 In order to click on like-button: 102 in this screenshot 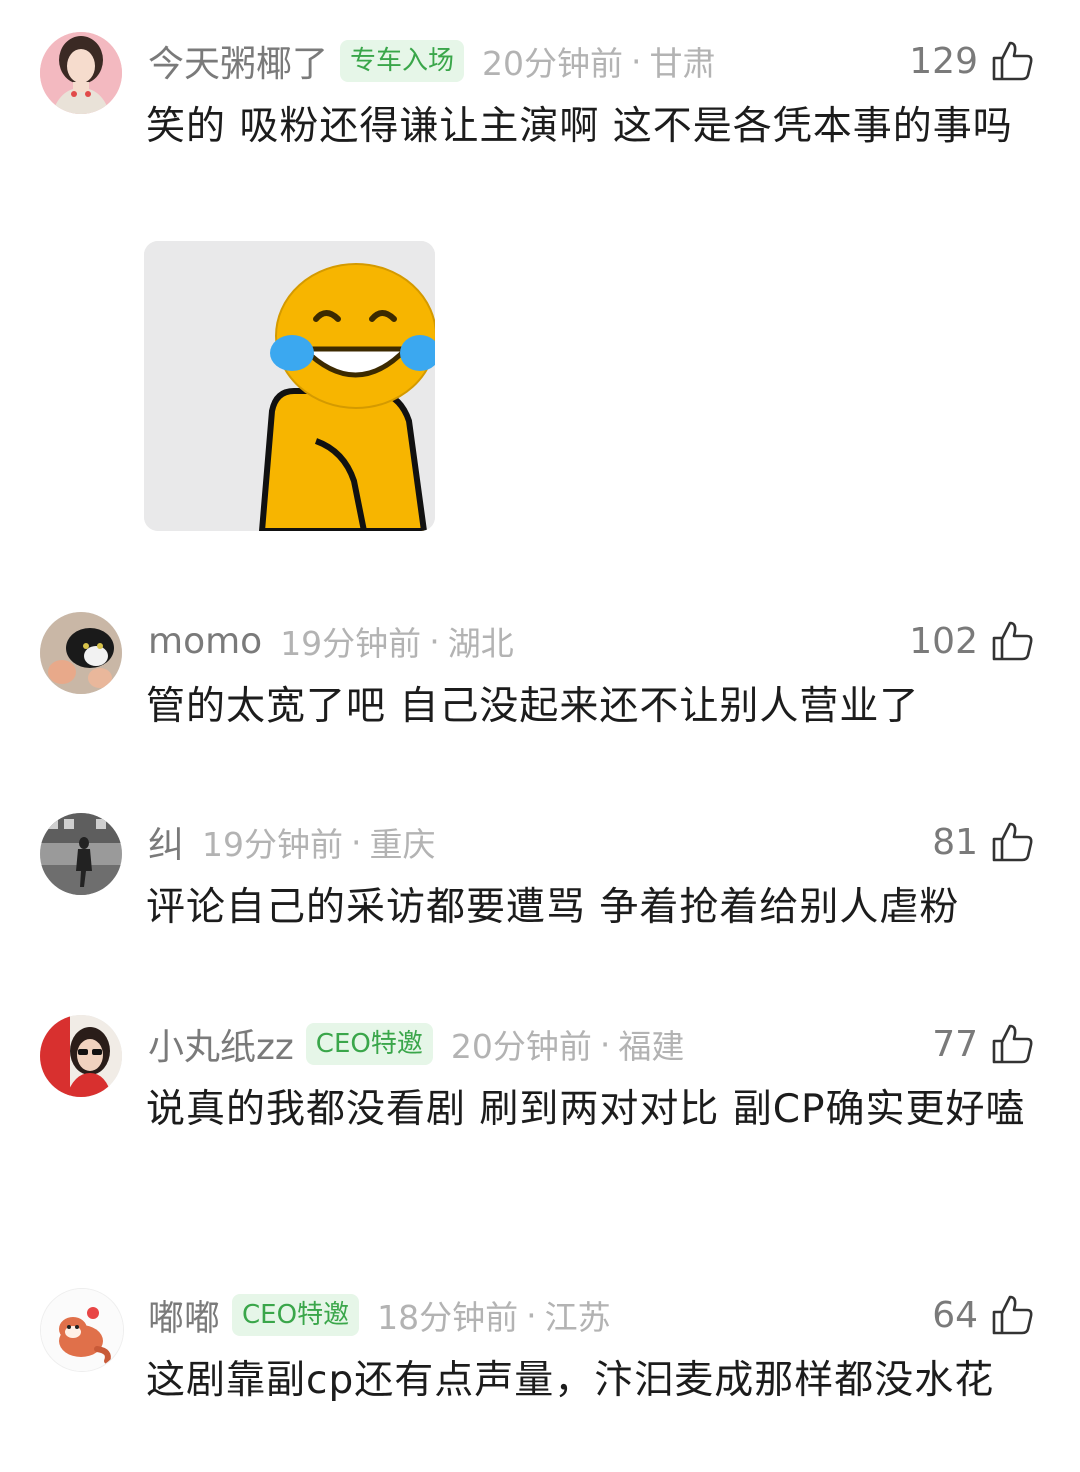, I will do `click(971, 641)`.